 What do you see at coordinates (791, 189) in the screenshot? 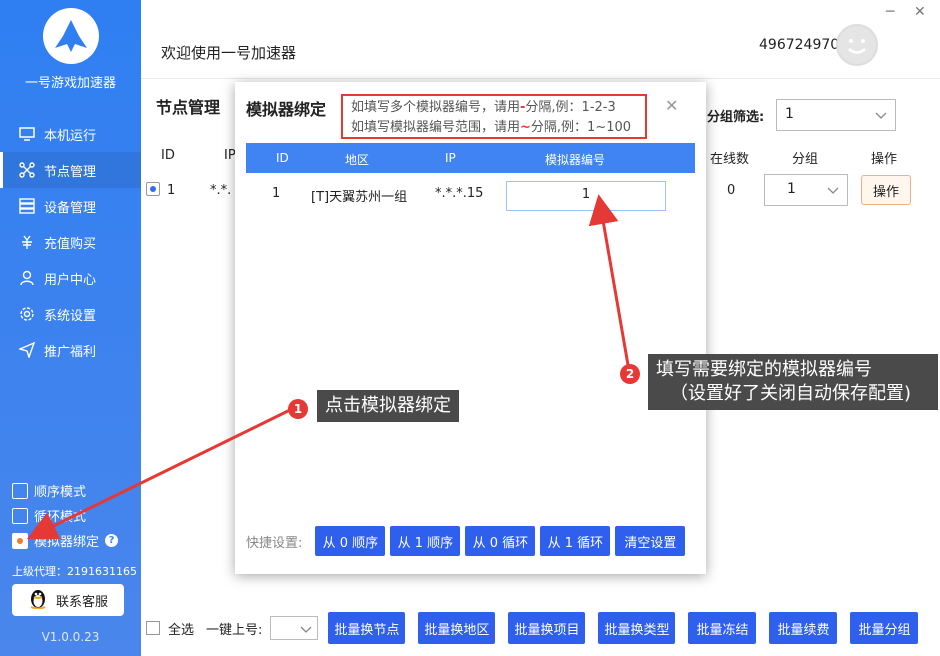
I see `row-group-value: 1` at bounding box center [791, 189].